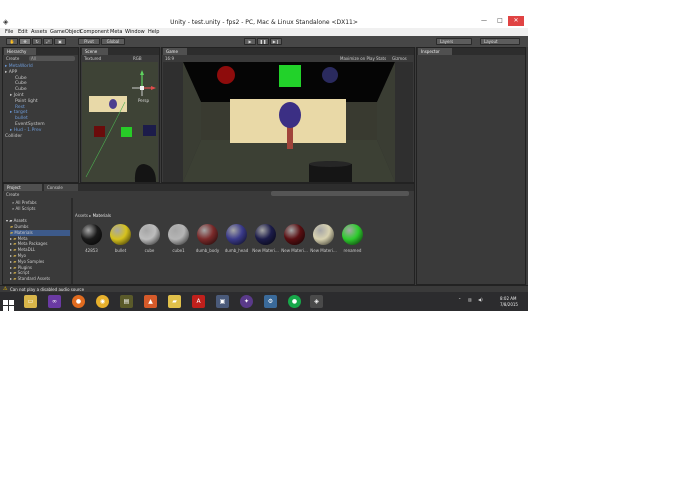 The height and width of the screenshot is (494, 695). What do you see at coordinates (198, 301) in the screenshot?
I see `acrobat-icon: A` at bounding box center [198, 301].